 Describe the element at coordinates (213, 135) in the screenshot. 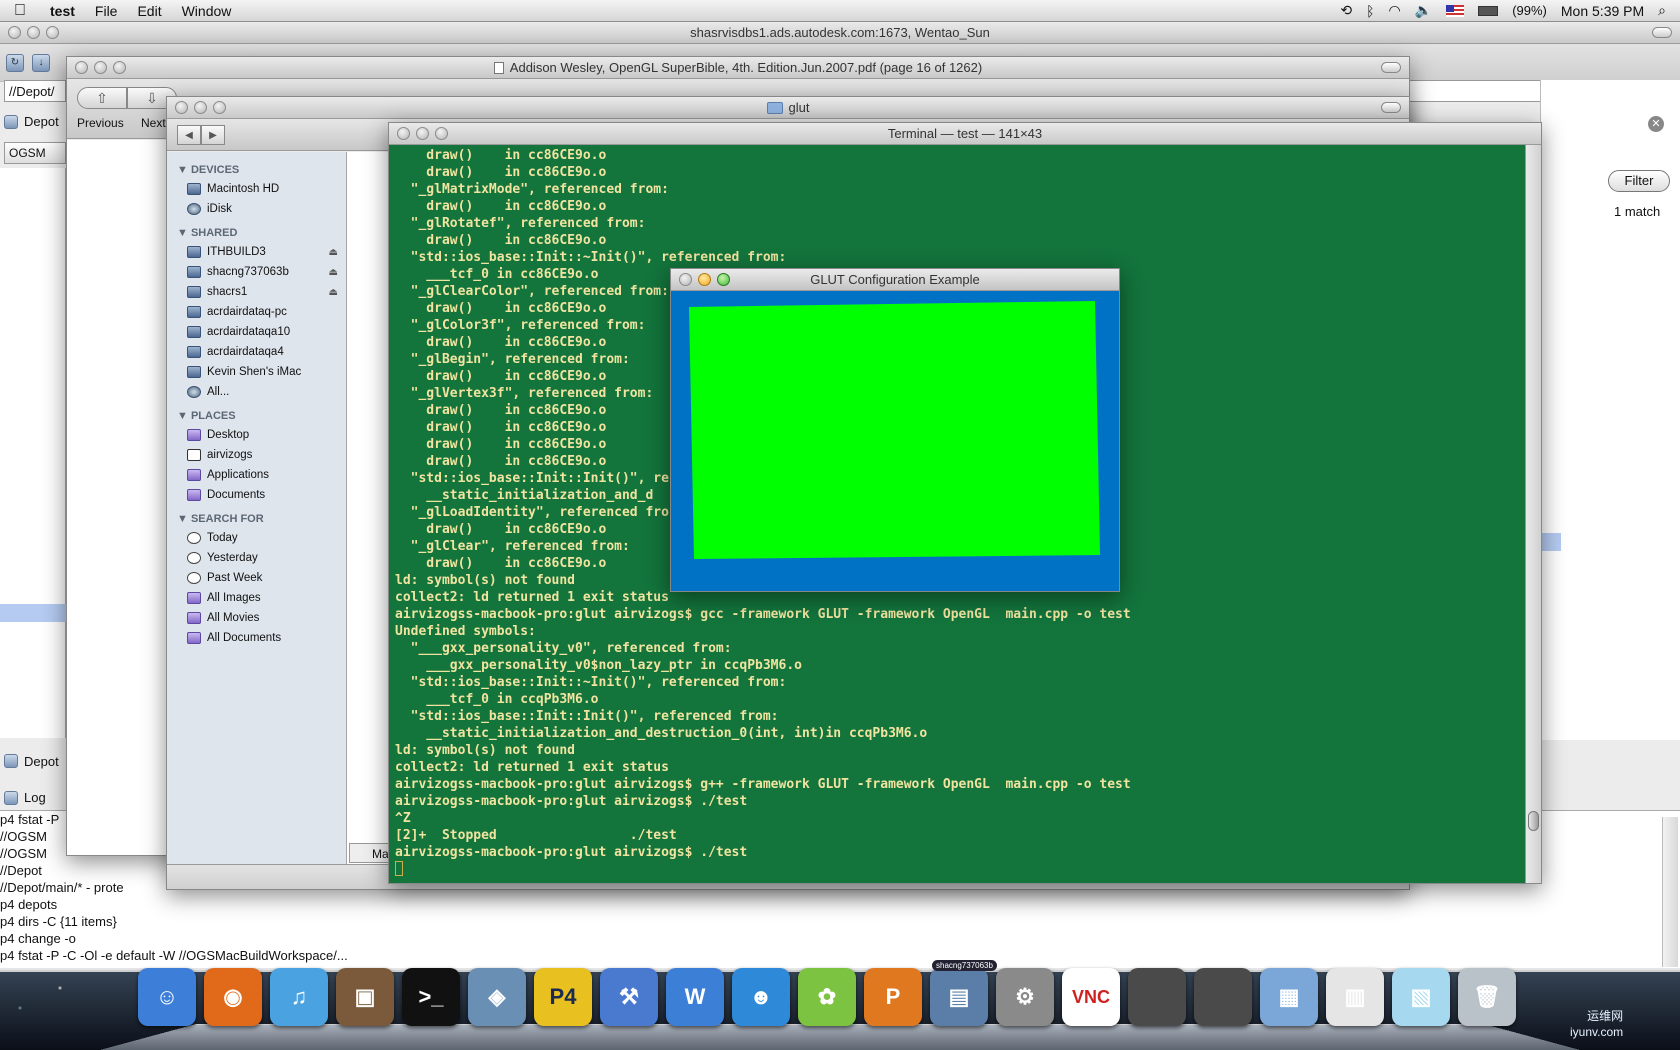

I see `forward-arrow-icon: ▶` at that location.